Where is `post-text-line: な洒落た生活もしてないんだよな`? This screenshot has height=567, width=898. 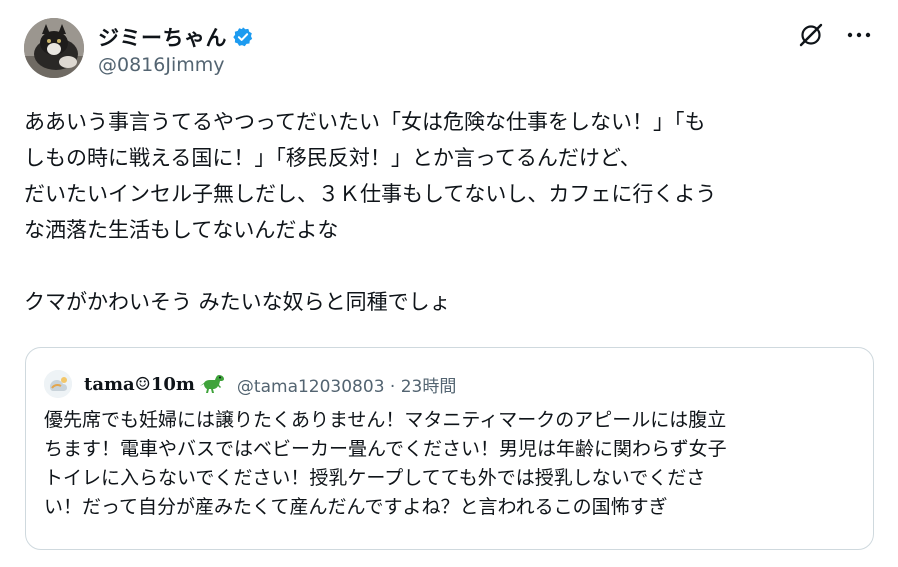 post-text-line: な洒落た生活もしてないんだよな is located at coordinates (181, 230).